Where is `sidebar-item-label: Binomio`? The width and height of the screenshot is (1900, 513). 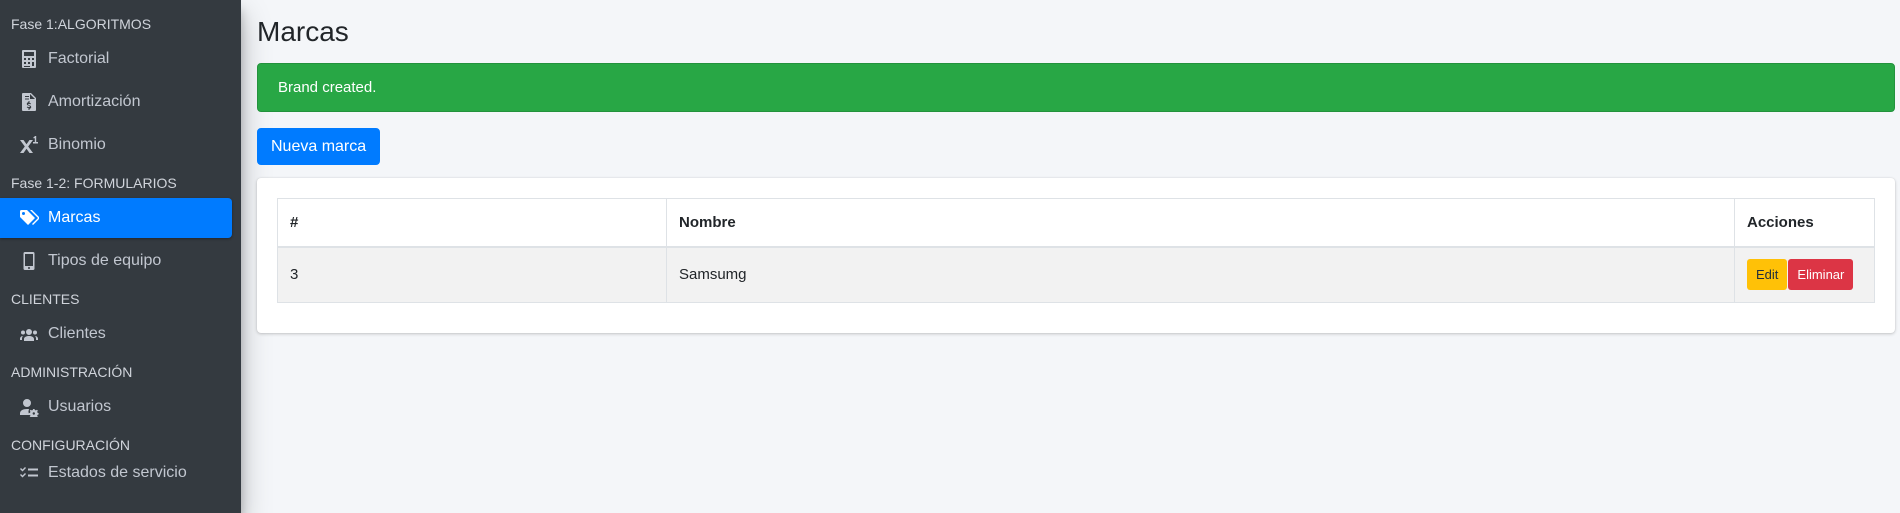
sidebar-item-label: Binomio is located at coordinates (77, 144).